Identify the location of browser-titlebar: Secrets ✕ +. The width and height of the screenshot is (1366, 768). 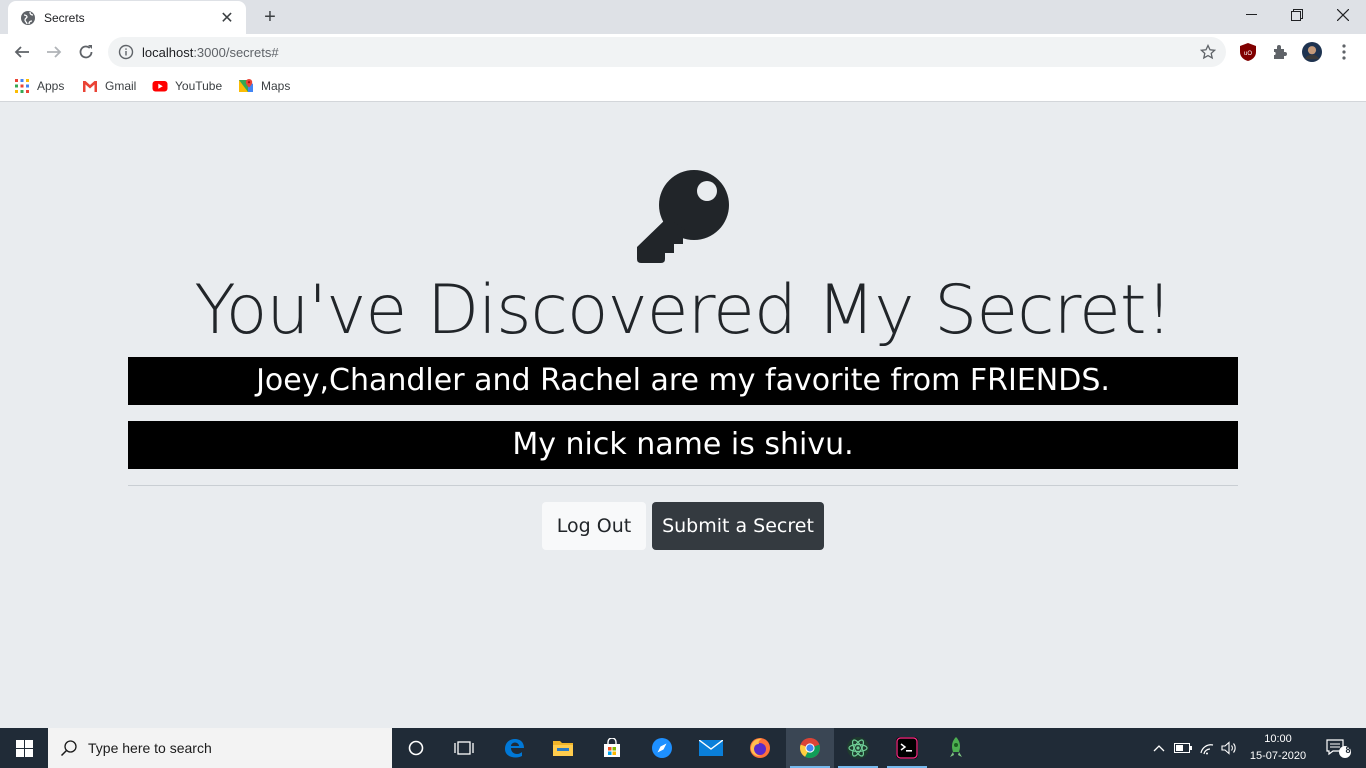
(683, 17).